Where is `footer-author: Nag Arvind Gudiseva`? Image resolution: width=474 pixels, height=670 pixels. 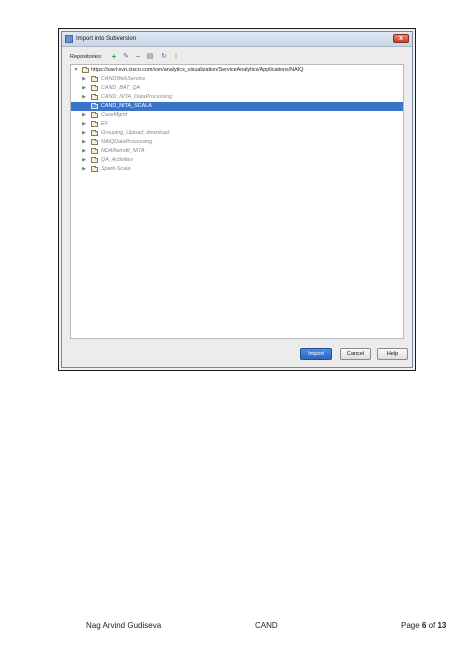
footer-author: Nag Arvind Gudiseva is located at coordinates (124, 625).